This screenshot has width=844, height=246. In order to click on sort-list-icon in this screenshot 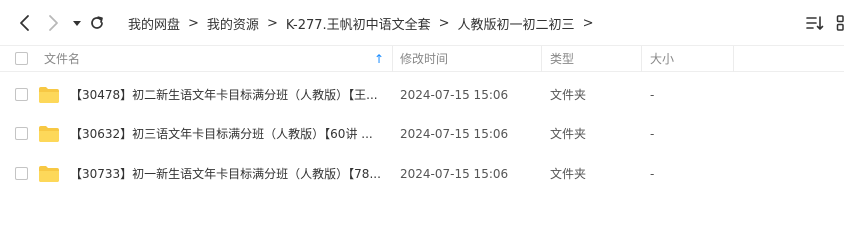, I will do `click(815, 23)`.